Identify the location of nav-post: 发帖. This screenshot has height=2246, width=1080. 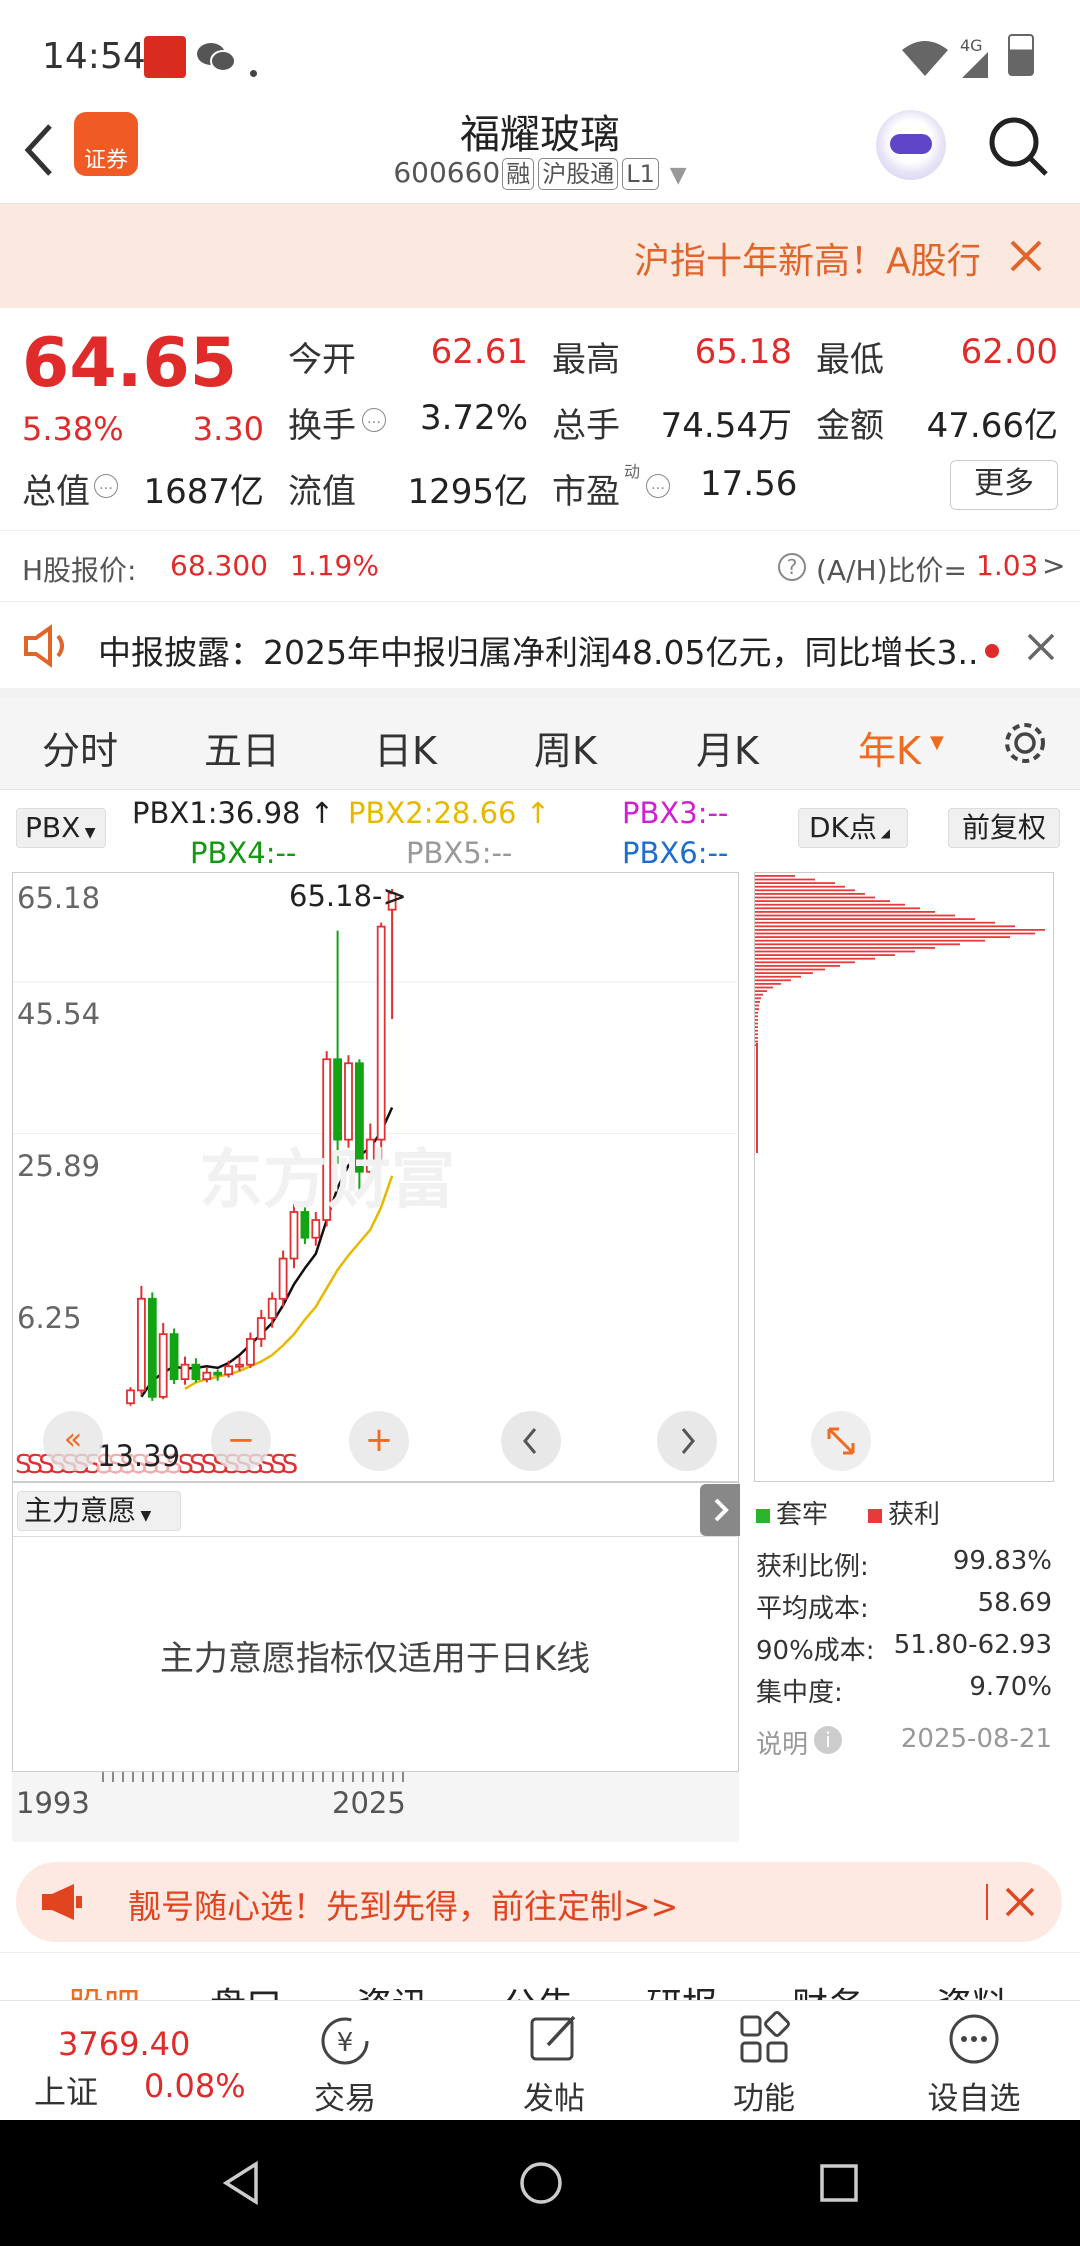
(554, 2061).